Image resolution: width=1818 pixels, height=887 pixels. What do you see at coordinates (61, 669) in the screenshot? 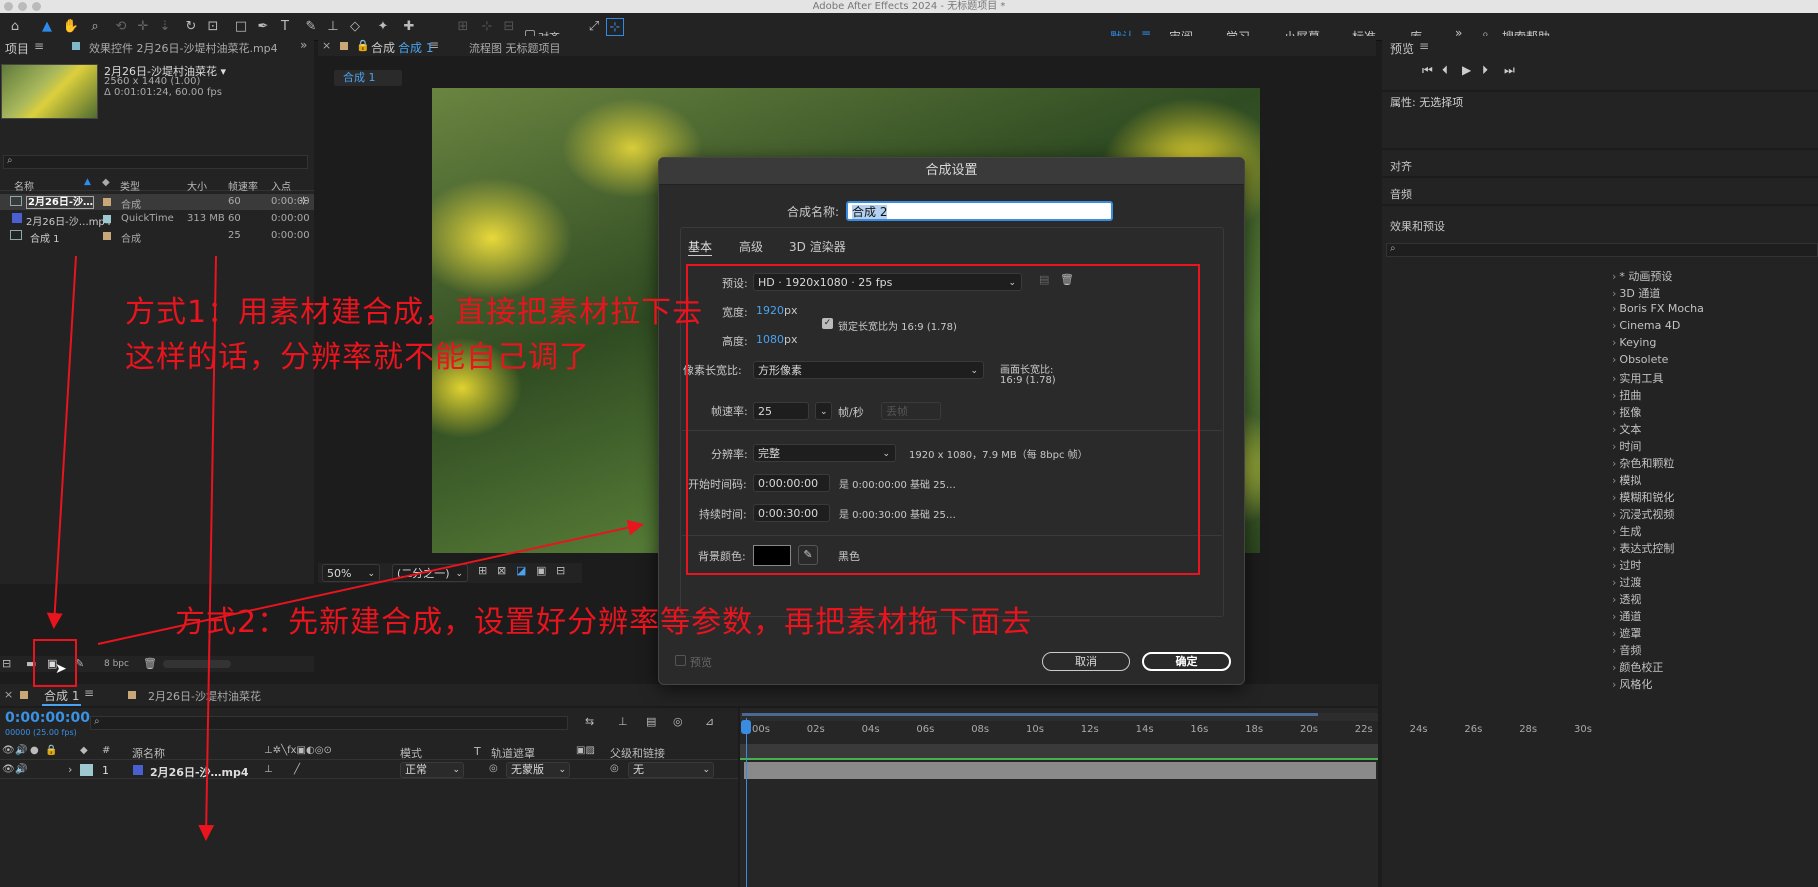
I see `mouse-cursor-icon: ➤` at bounding box center [61, 669].